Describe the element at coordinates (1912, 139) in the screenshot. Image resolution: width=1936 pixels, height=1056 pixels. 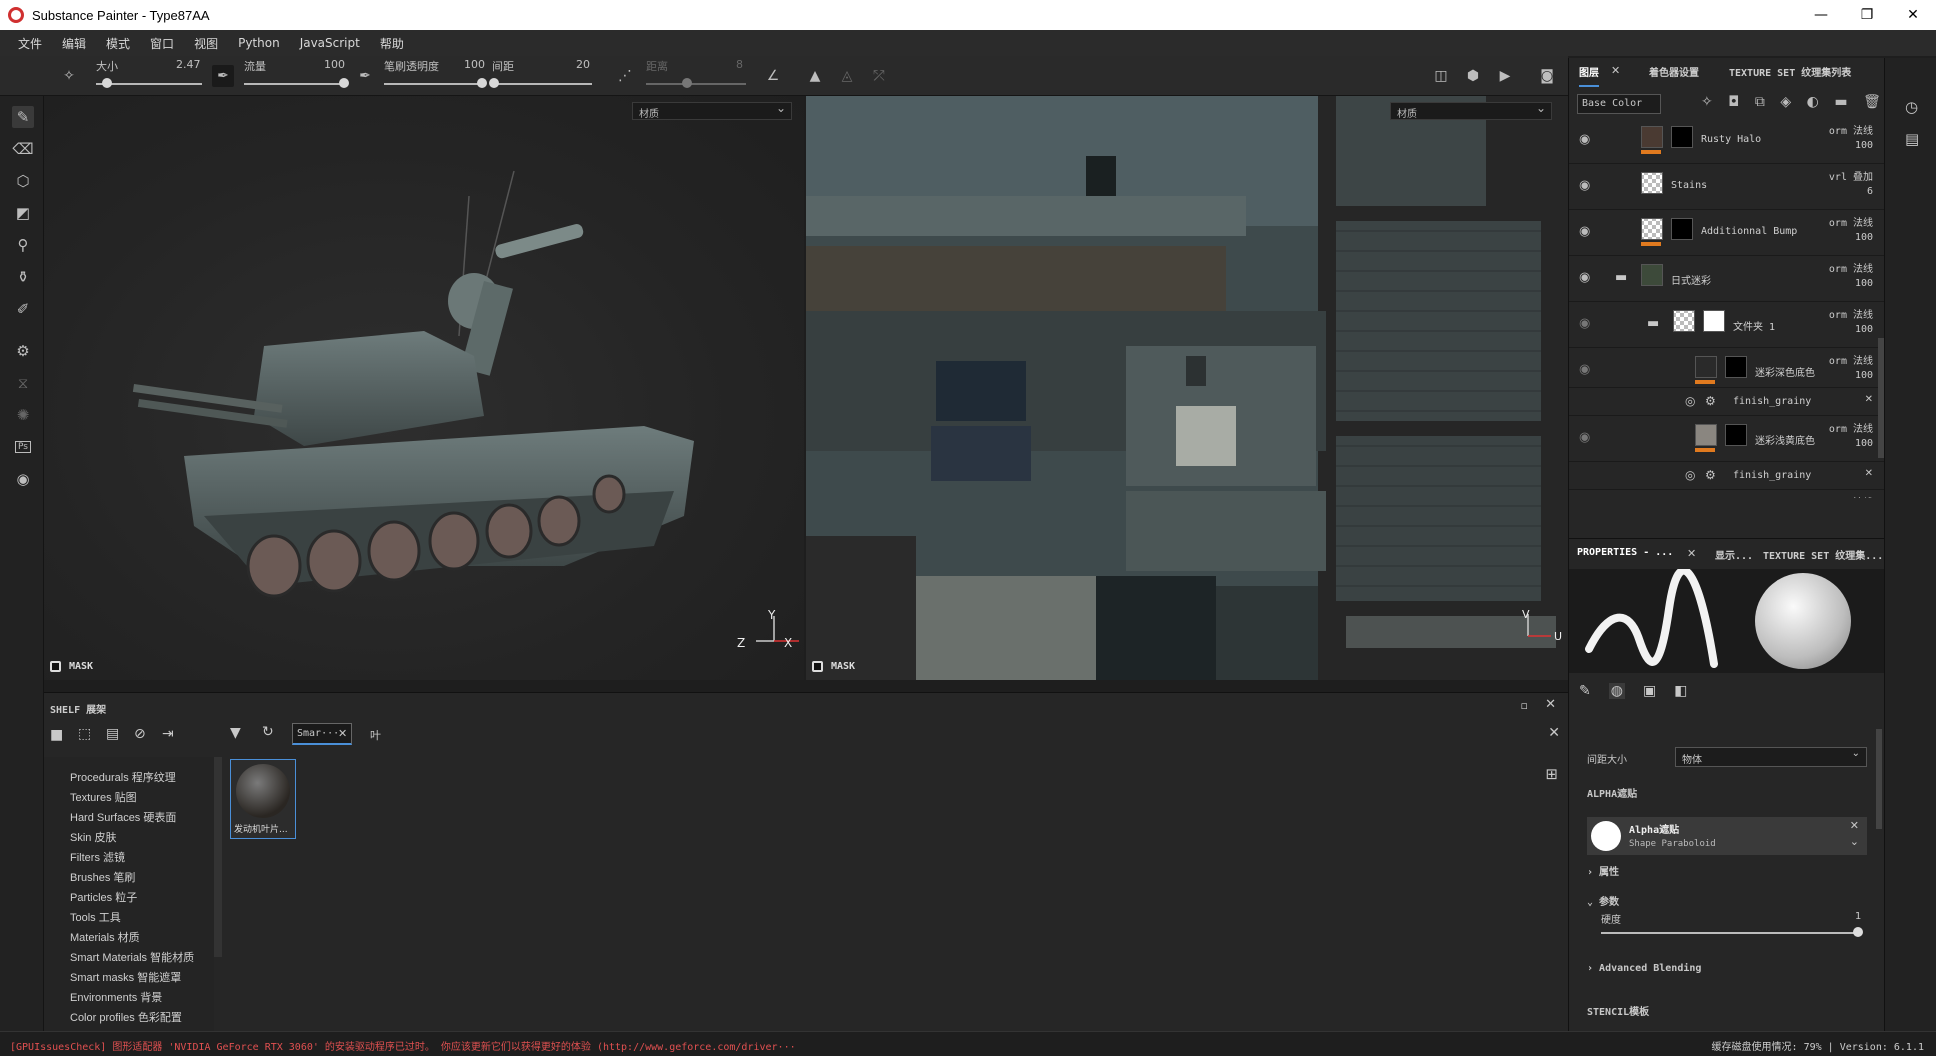
I see `log-icon: ▤` at that location.